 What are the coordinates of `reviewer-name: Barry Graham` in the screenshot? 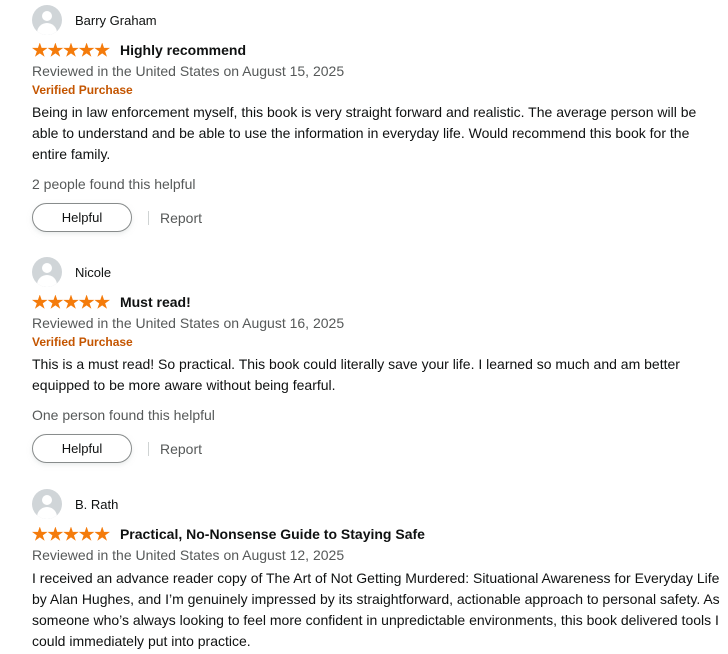 It's located at (116, 20).